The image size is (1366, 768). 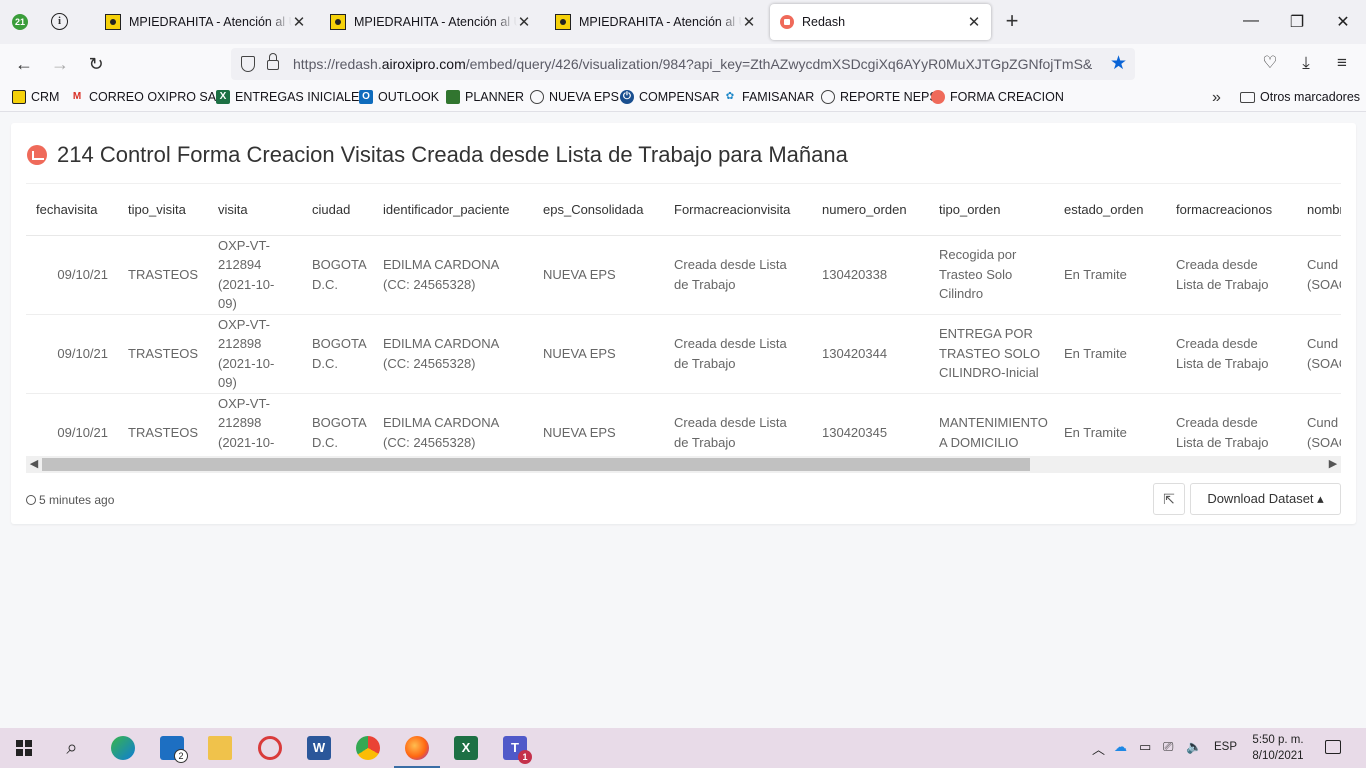 I want to click on more-bookmarks-icon: », so click(x=1216, y=98).